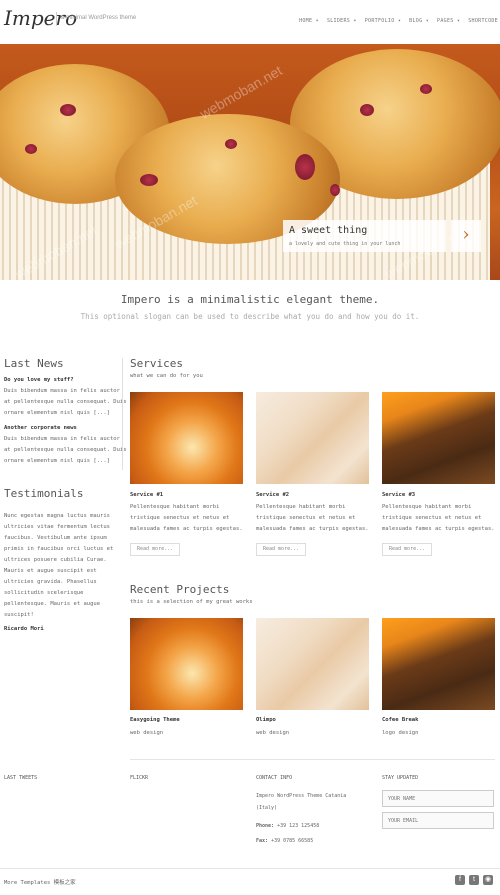  Describe the element at coordinates (312, 759) in the screenshot. I see `footer-divider` at that location.